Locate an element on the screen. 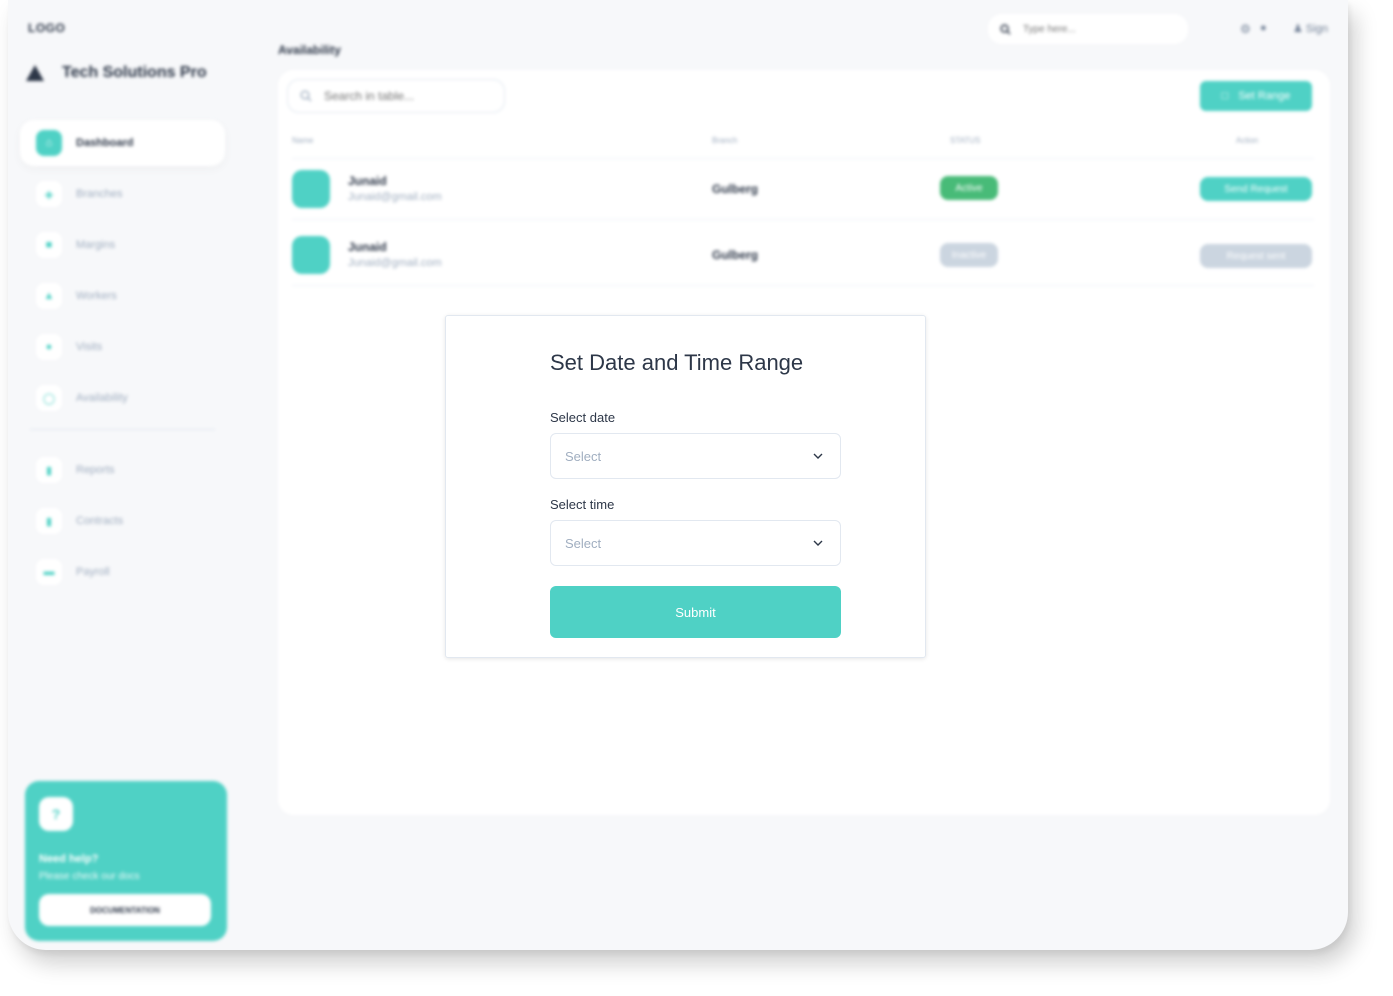 The width and height of the screenshot is (1393, 996). sidebar-item-reports: ▮ Reports is located at coordinates (122, 470).